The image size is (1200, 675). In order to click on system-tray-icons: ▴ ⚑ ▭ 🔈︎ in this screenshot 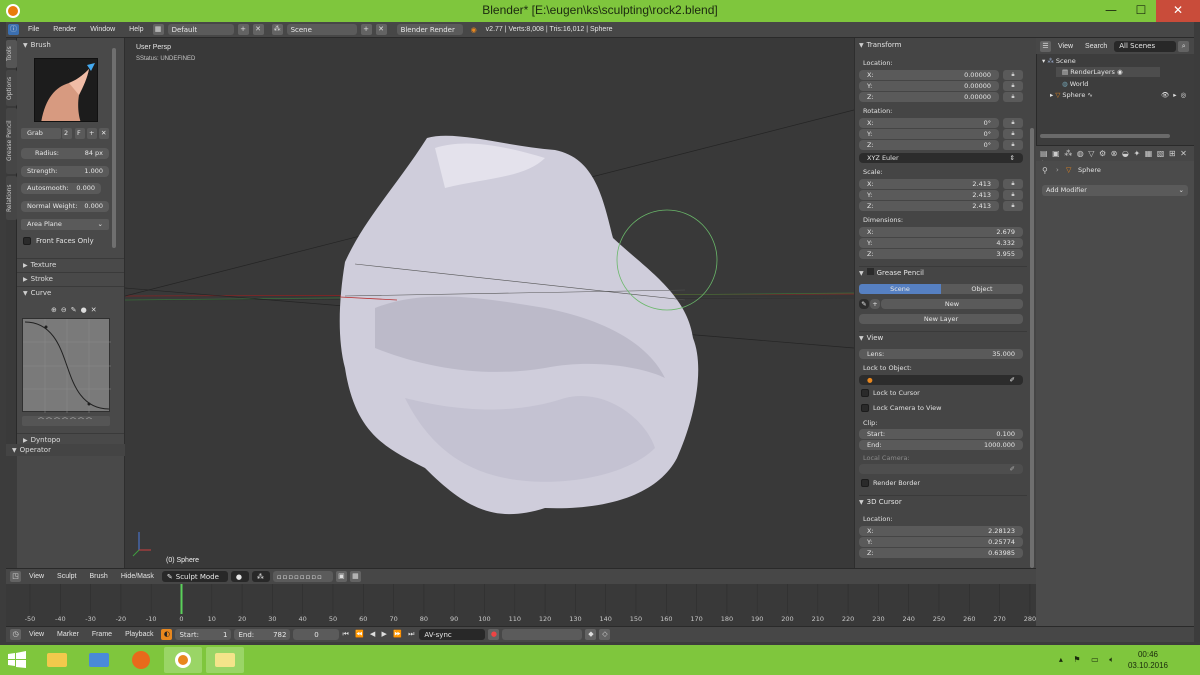, I will do `click(1088, 660)`.